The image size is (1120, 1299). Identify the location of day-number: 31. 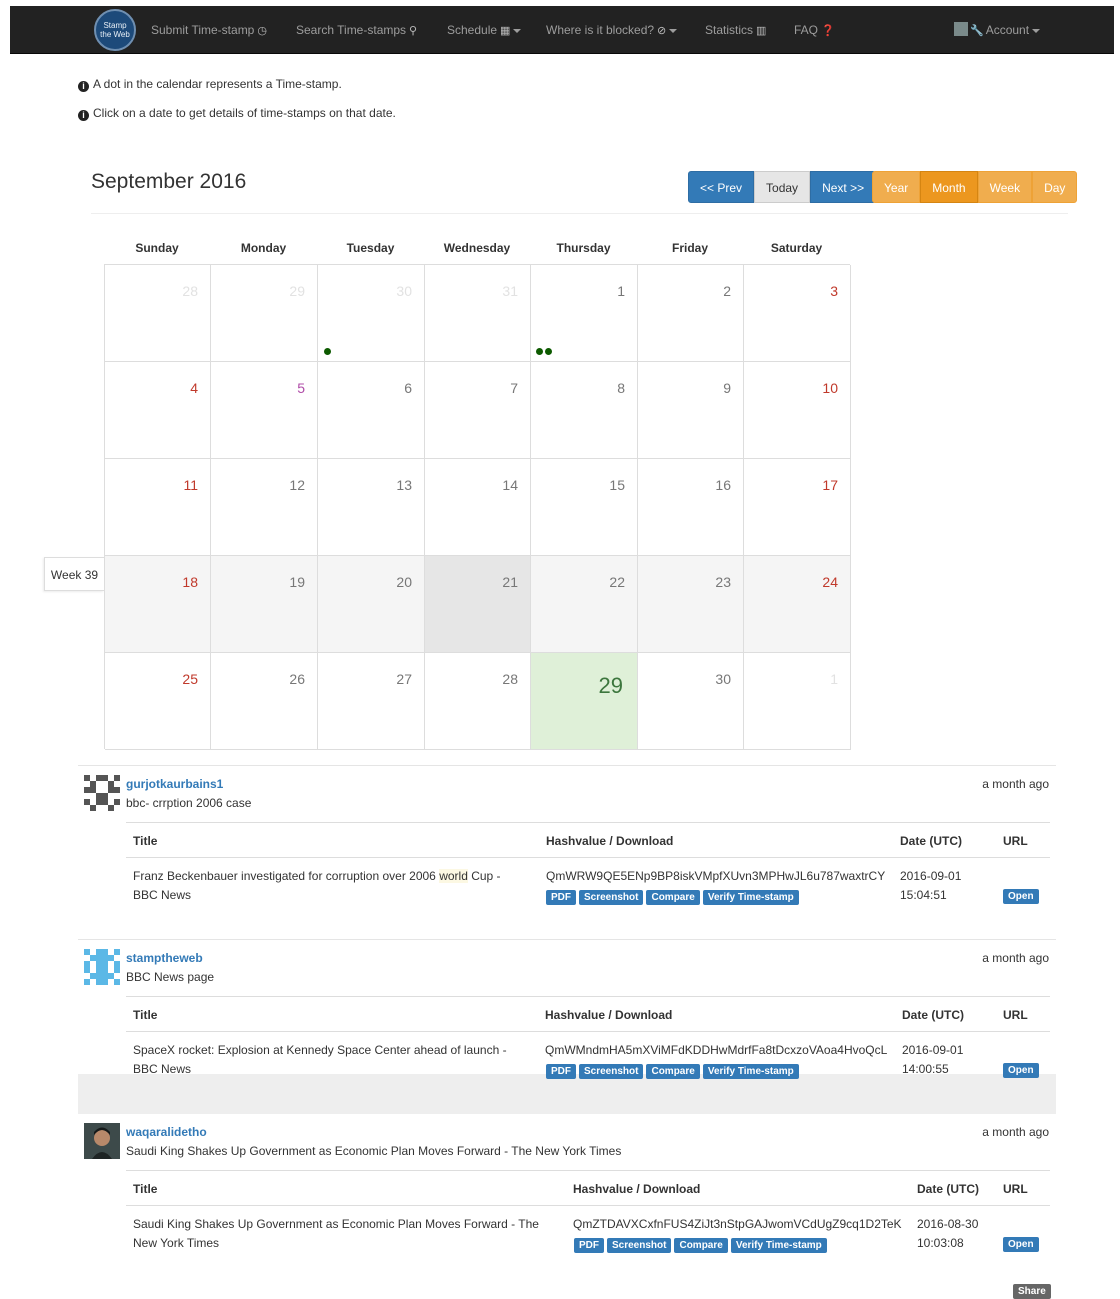
(510, 291).